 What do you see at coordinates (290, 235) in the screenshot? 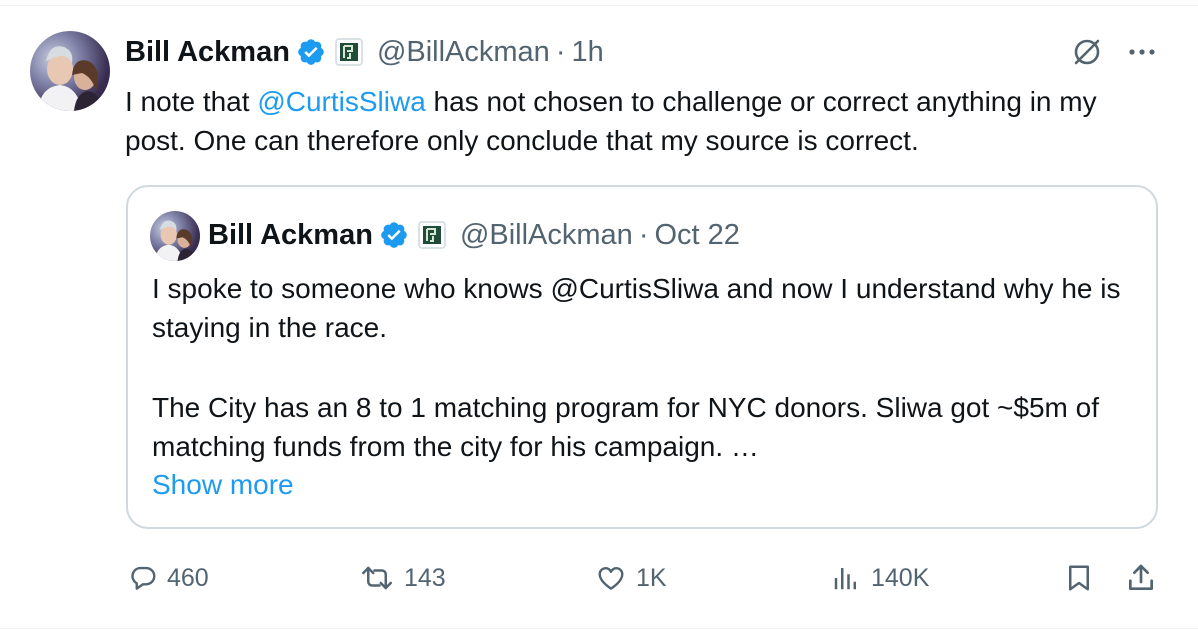
I see `quoted-author-name: Bill Ackman` at bounding box center [290, 235].